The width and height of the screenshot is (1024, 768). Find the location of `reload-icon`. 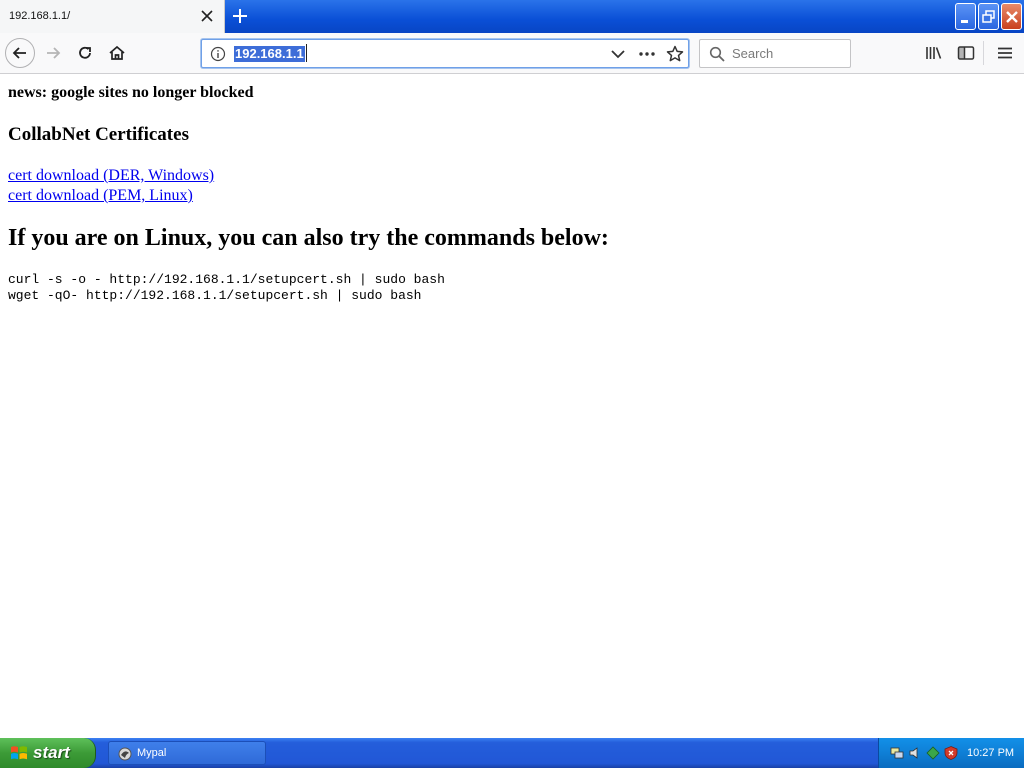

reload-icon is located at coordinates (85, 52).